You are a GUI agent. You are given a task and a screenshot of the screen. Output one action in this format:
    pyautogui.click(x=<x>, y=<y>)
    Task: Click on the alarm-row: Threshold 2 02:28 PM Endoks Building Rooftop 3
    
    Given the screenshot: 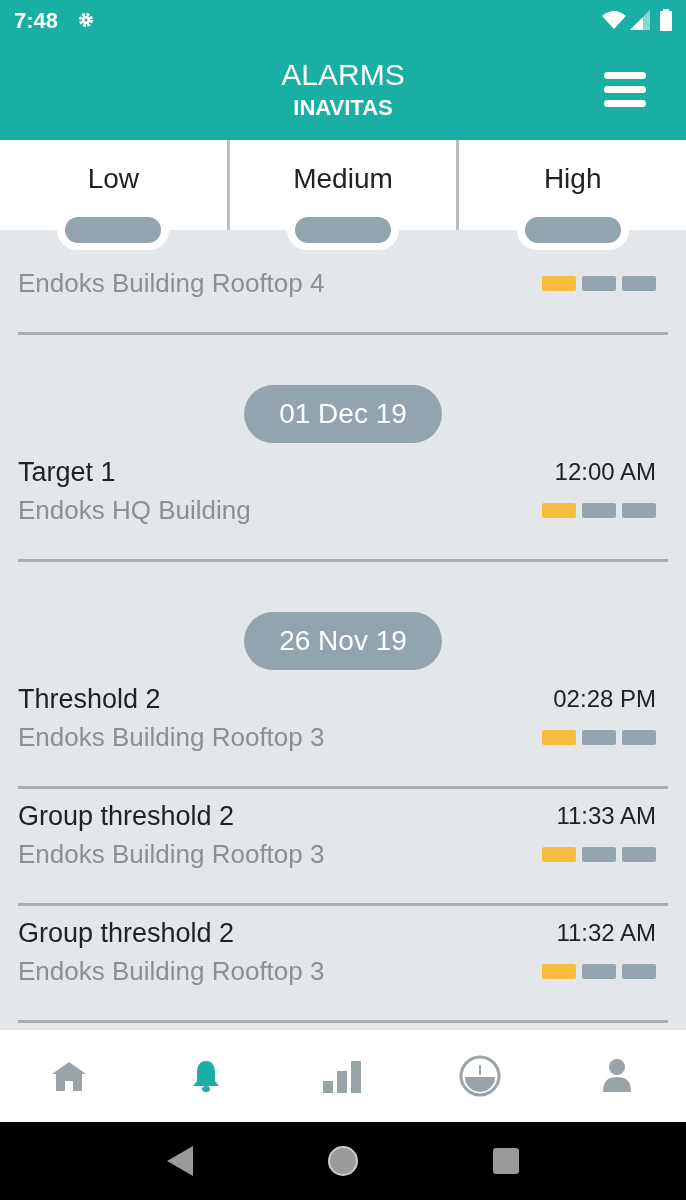 What is the action you would take?
    pyautogui.click(x=343, y=730)
    